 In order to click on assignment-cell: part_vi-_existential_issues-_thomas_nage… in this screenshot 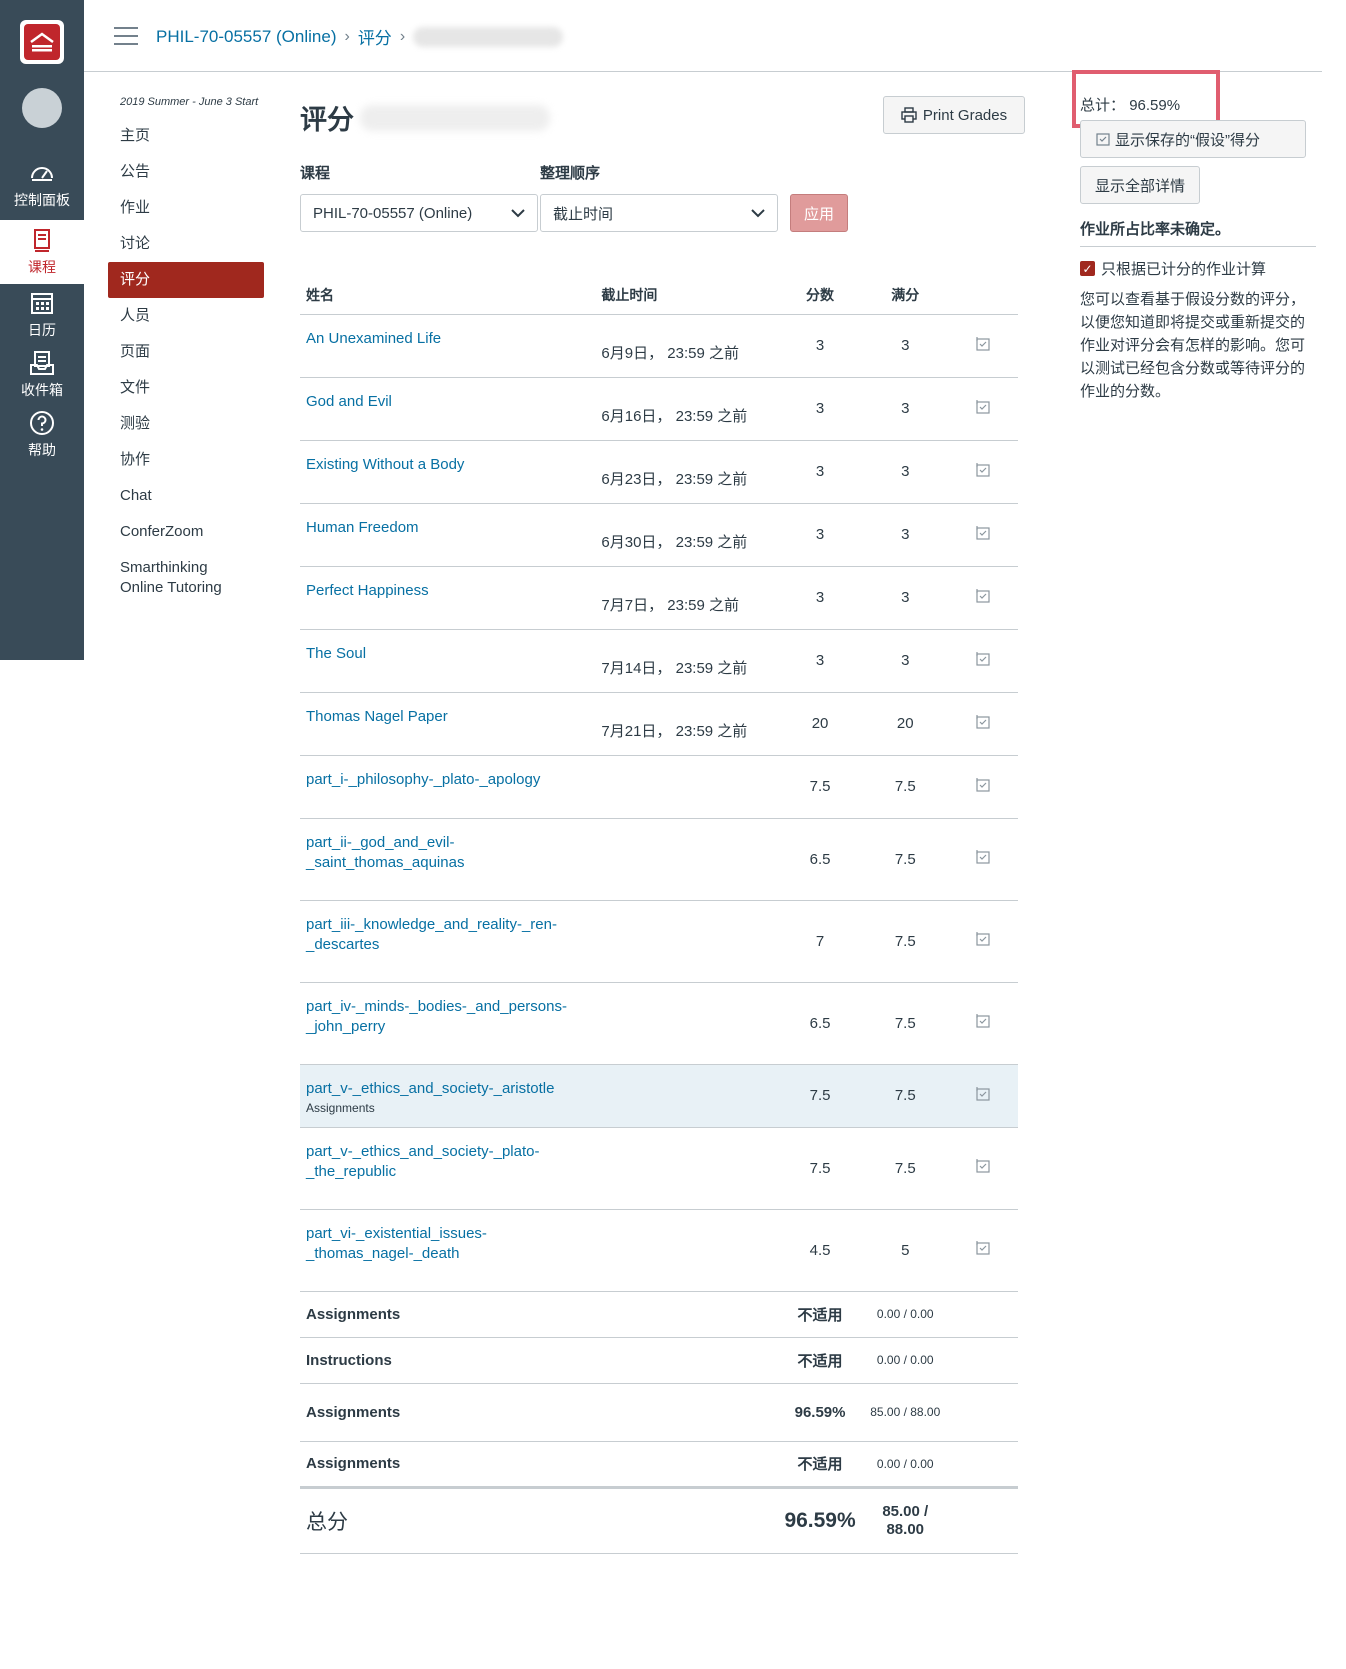, I will do `click(448, 1250)`.